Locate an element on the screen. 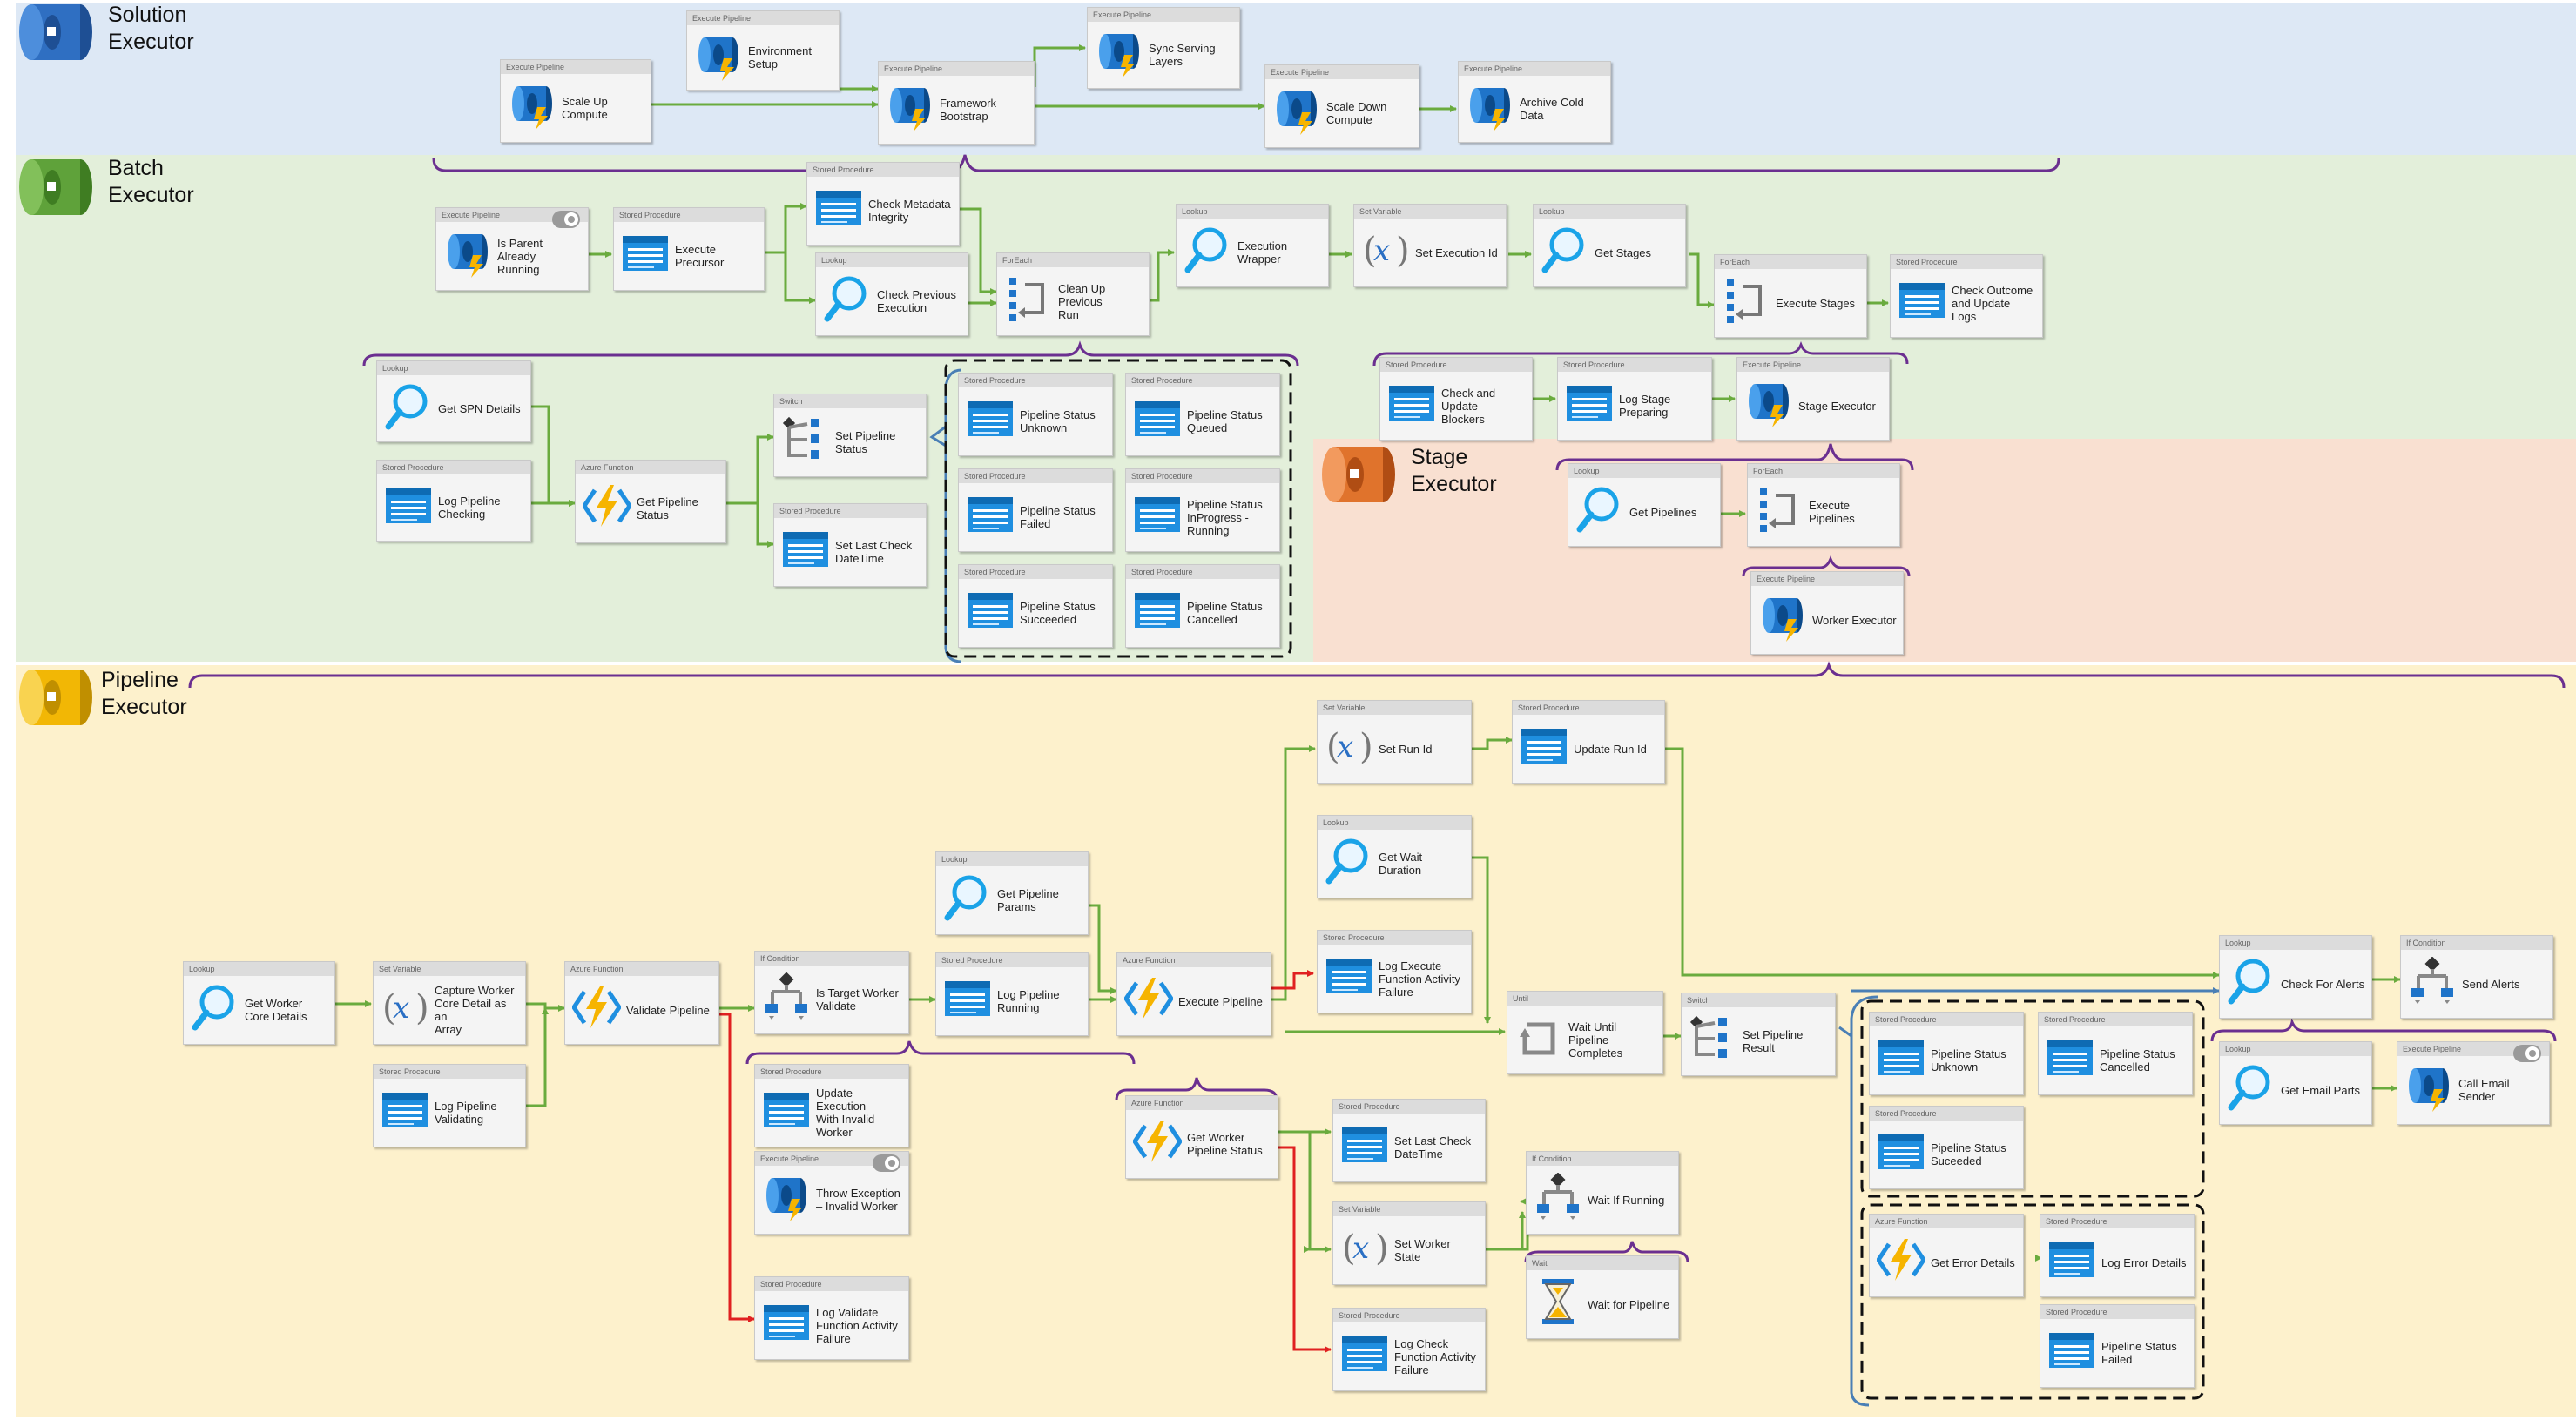  activity-validate-pipeline: Azure Function Validate Pipeline is located at coordinates (641, 1003).